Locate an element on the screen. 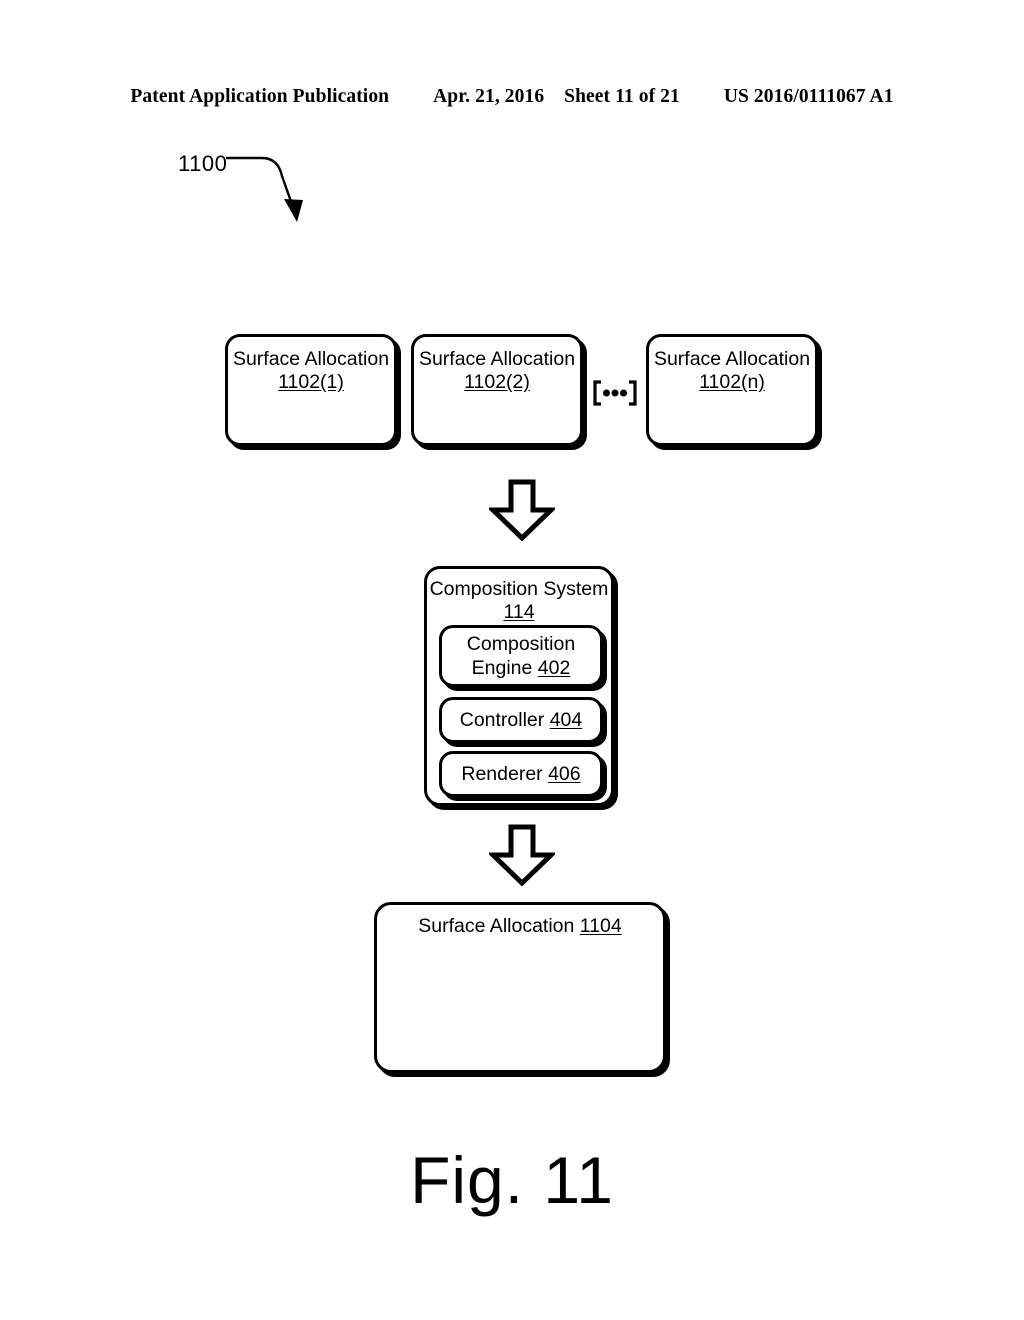 Image resolution: width=1024 pixels, height=1320 pixels. header-sheet-number: Sheet 11 of 21 is located at coordinates (622, 96).